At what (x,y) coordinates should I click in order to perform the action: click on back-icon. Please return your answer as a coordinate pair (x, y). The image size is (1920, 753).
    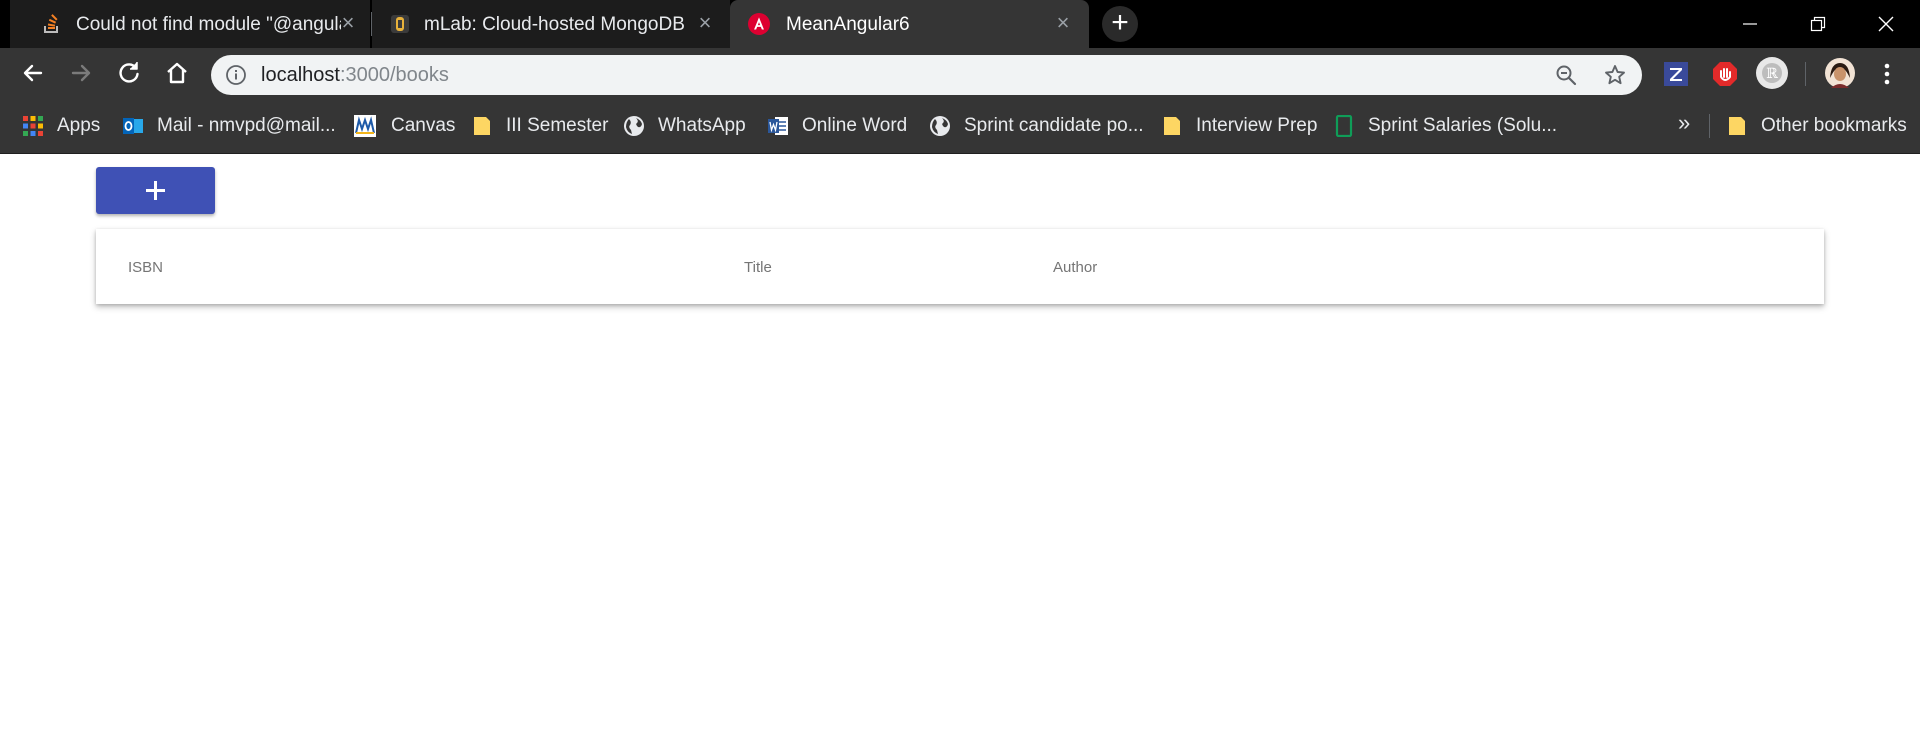
    Looking at the image, I should click on (33, 73).